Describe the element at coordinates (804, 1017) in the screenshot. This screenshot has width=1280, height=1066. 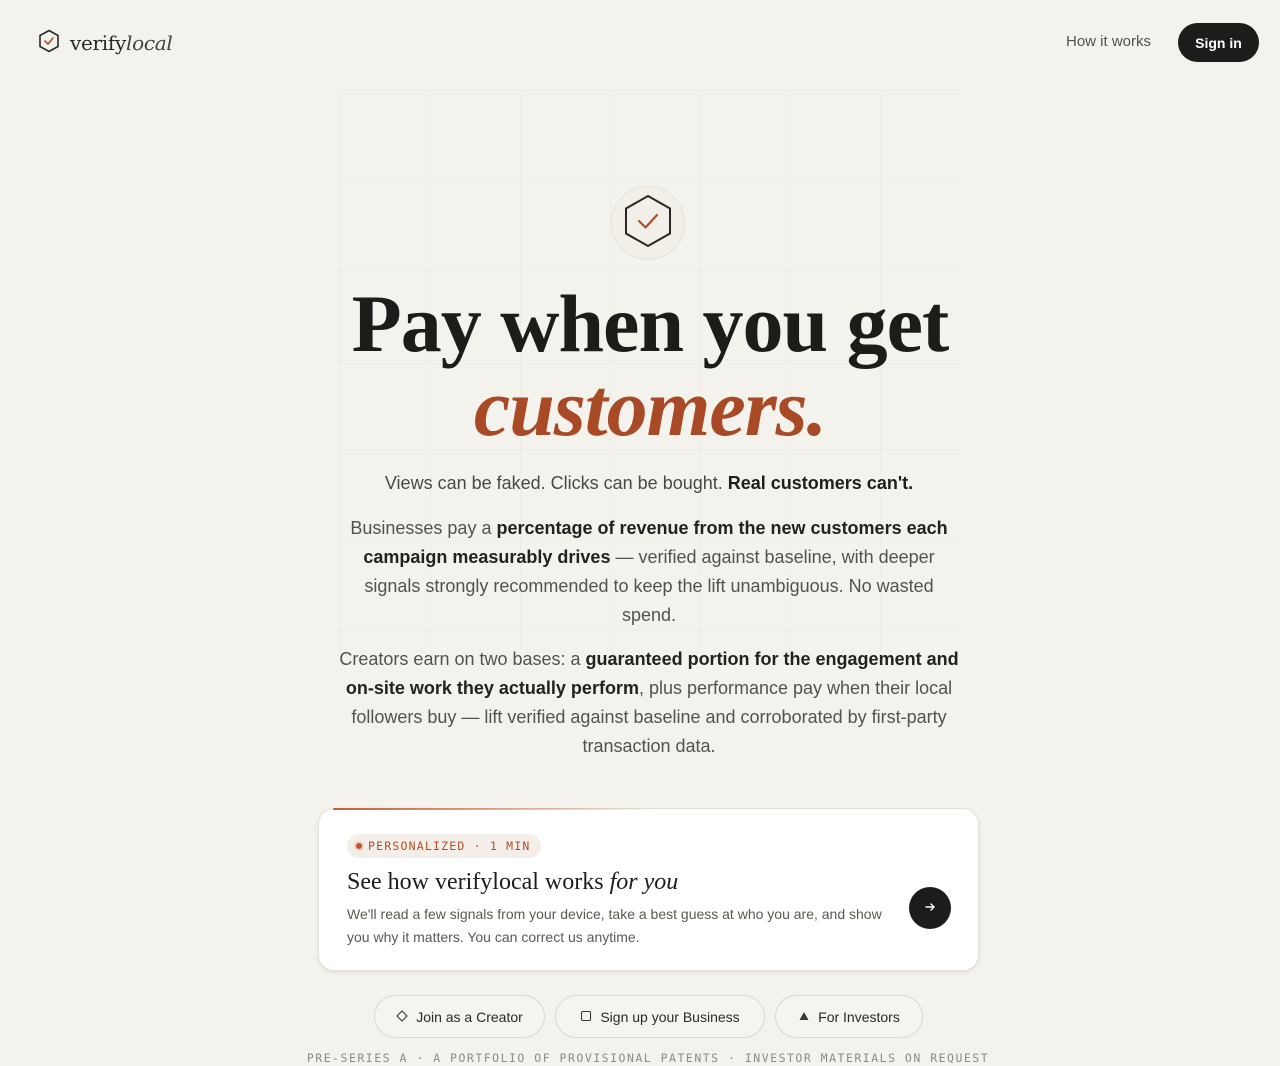
I see `triangle-icon` at that location.